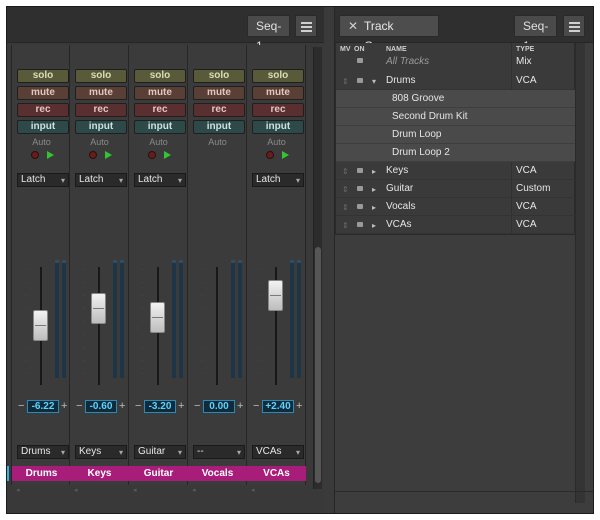  I want to click on track-name-plate: VCAs, so click(276, 473).